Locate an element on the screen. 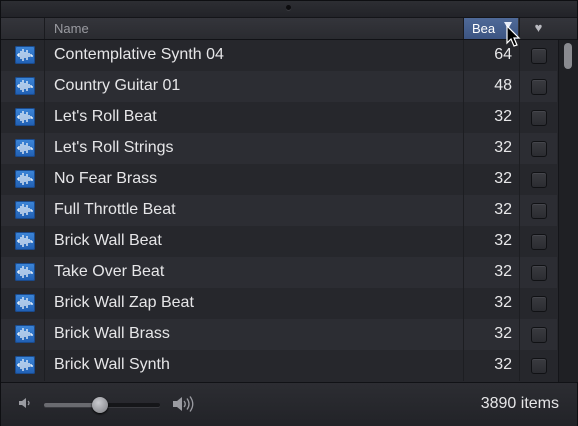 This screenshot has width=578, height=426. scroll-thumb is located at coordinates (568, 56).